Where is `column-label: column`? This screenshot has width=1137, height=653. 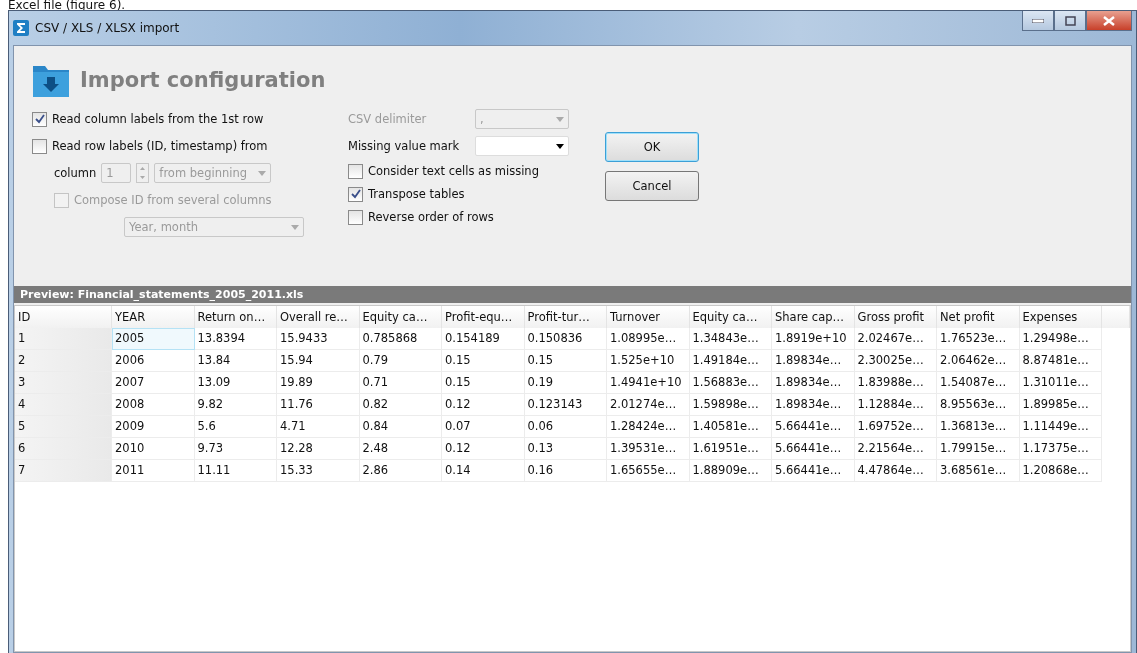 column-label: column is located at coordinates (75, 173).